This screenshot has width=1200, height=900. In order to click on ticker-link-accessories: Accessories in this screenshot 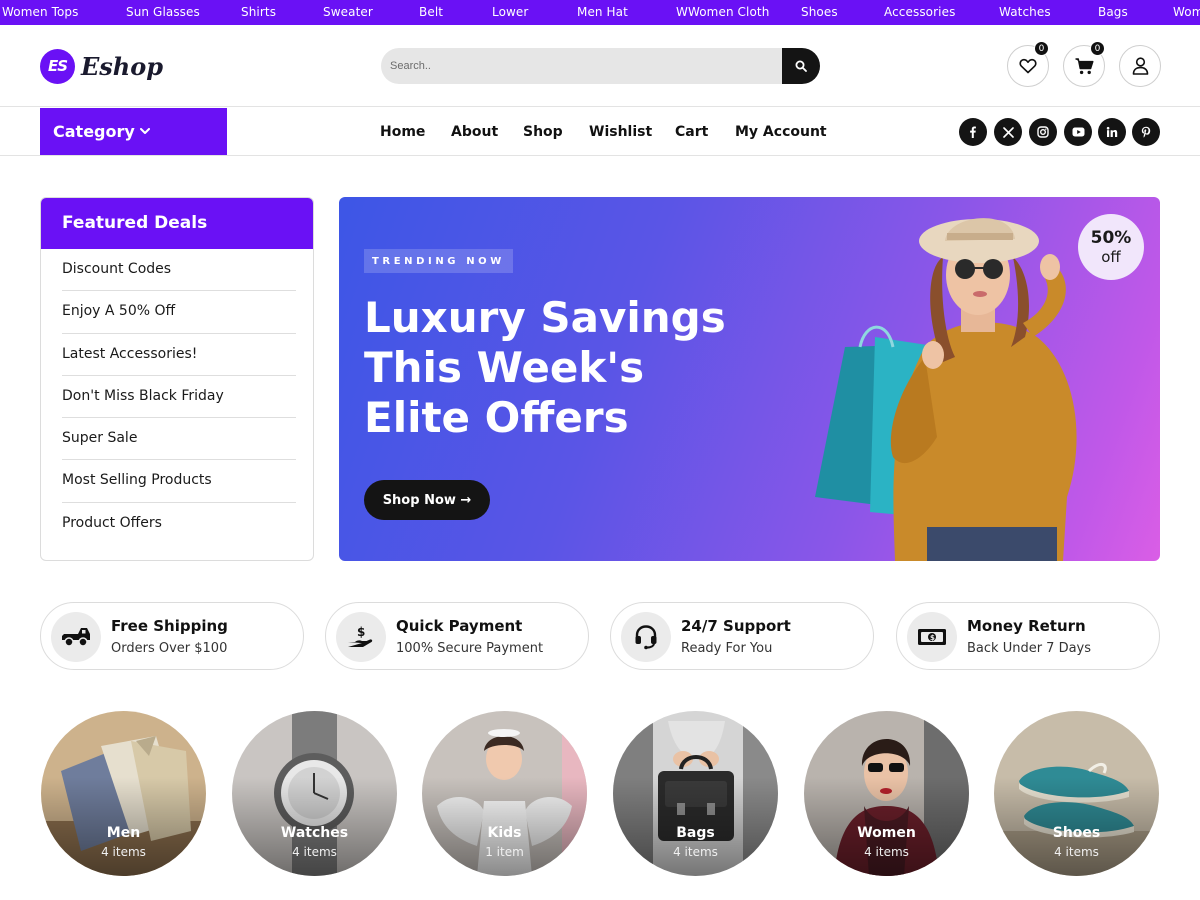, I will do `click(919, 12)`.